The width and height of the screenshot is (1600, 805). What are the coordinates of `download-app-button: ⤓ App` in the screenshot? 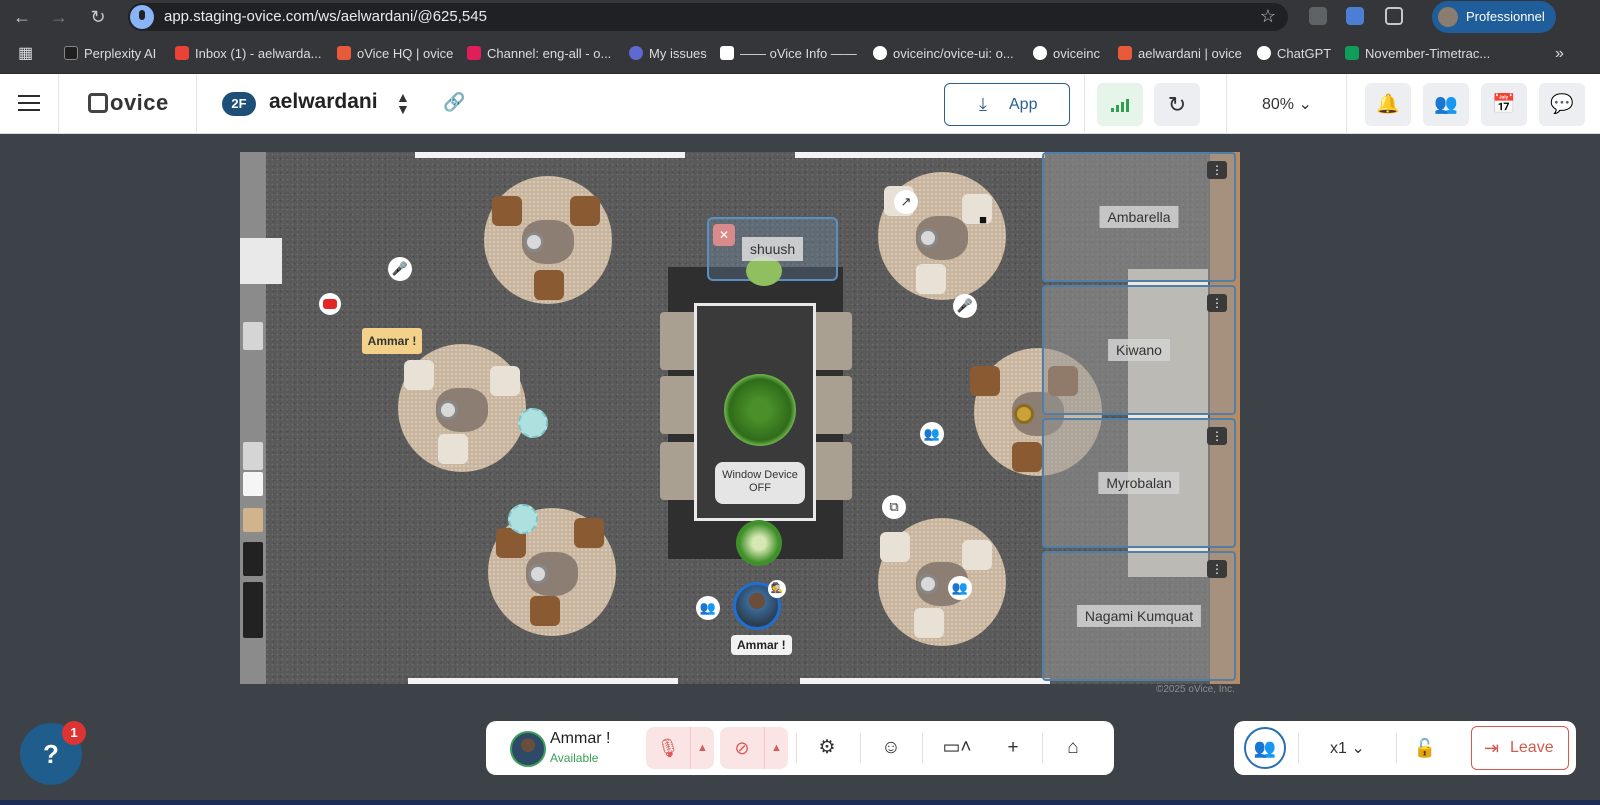 It's located at (1007, 104).